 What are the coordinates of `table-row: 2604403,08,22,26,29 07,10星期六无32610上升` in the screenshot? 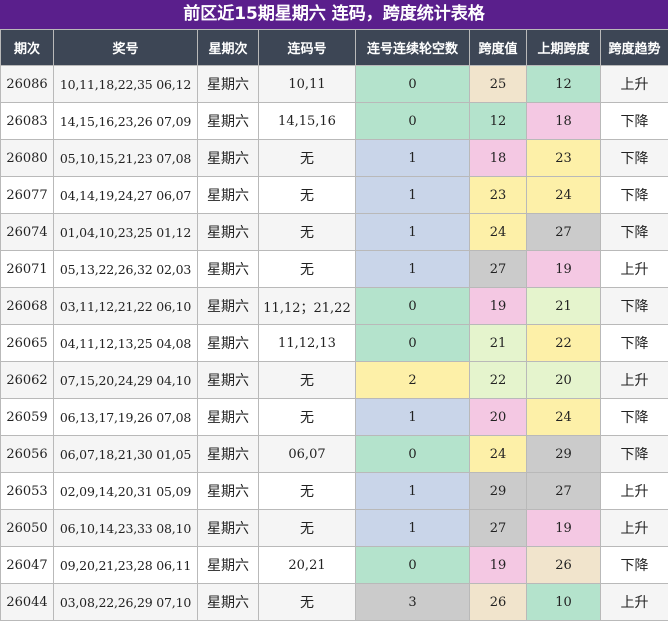 It's located at (334, 602).